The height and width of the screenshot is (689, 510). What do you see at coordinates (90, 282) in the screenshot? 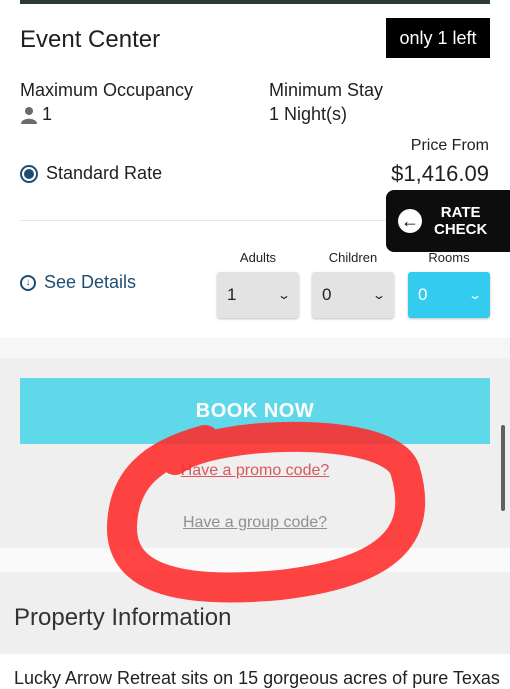
I see `see-details-label: See Details` at bounding box center [90, 282].